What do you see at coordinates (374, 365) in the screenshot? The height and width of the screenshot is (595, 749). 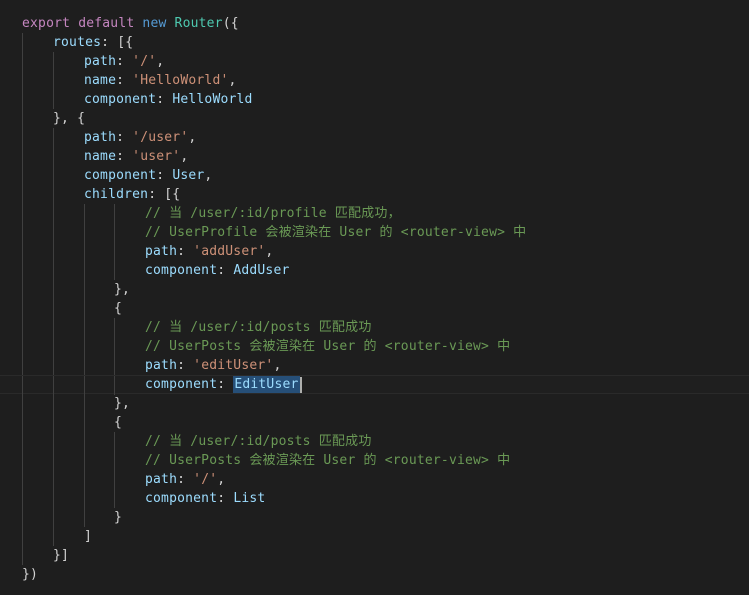 I see `code-line: path: 'editUser',` at bounding box center [374, 365].